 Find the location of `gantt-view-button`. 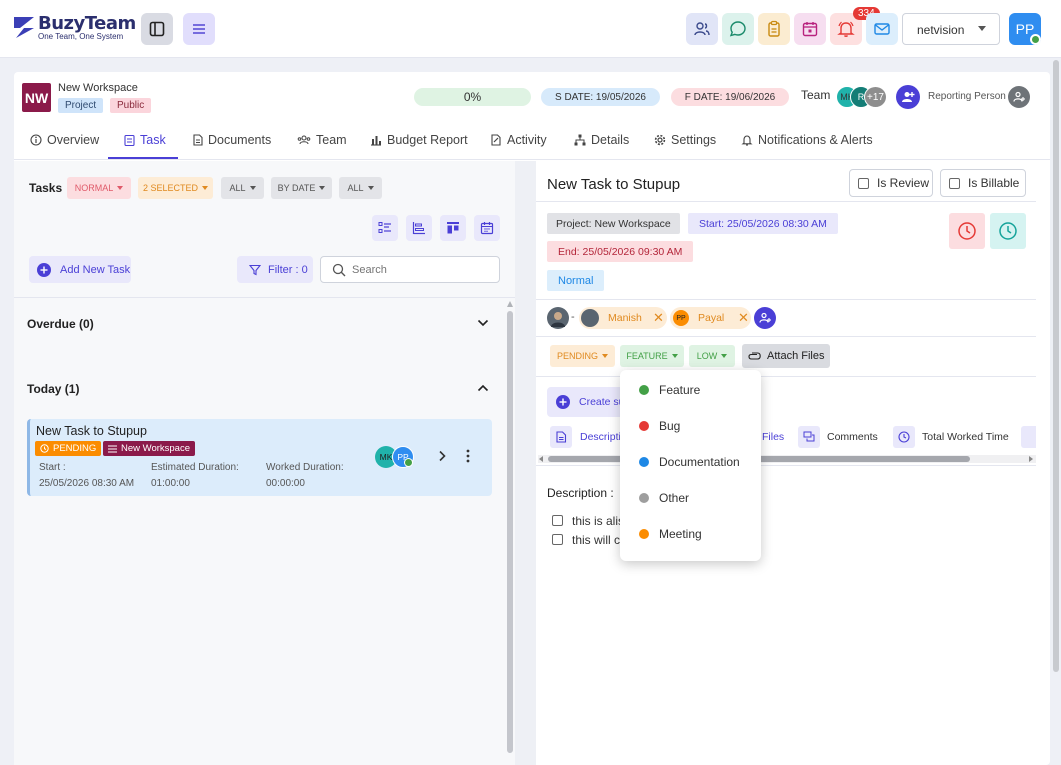

gantt-view-button is located at coordinates (419, 228).